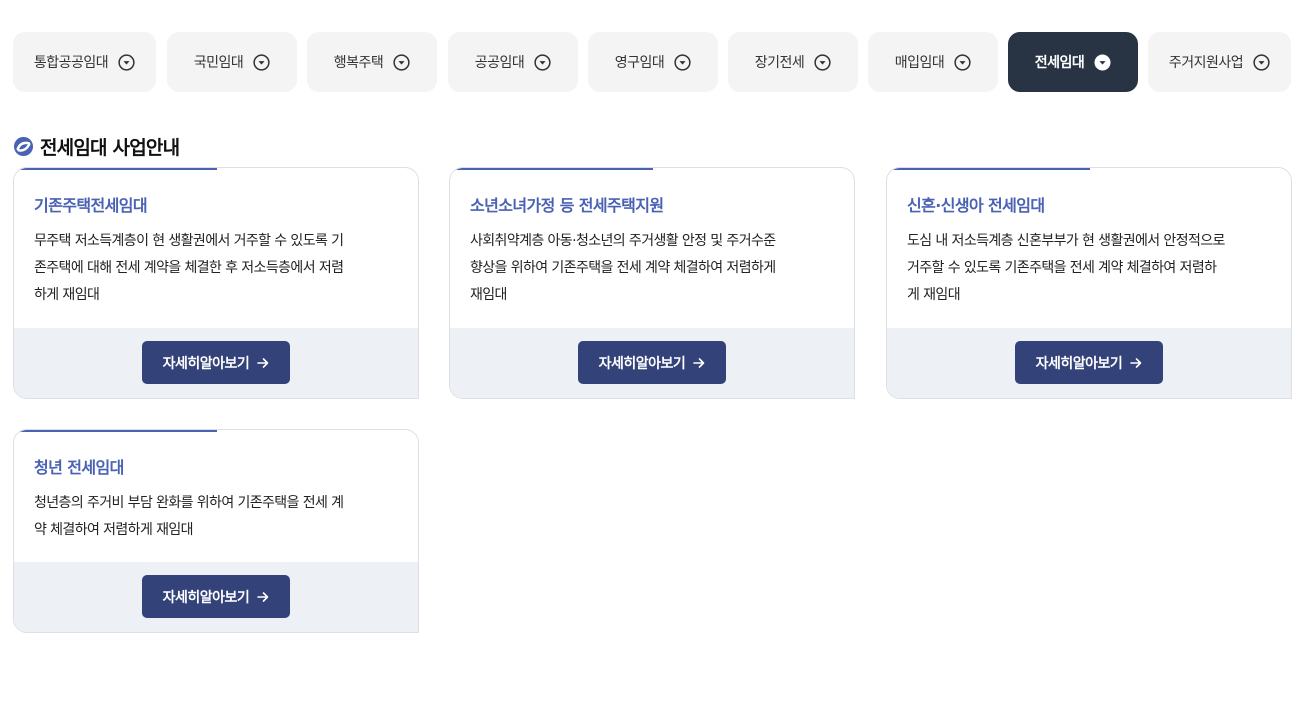 This screenshot has height=724, width=1304. What do you see at coordinates (1206, 63) in the screenshot?
I see `tab-label: 주거지원사업` at bounding box center [1206, 63].